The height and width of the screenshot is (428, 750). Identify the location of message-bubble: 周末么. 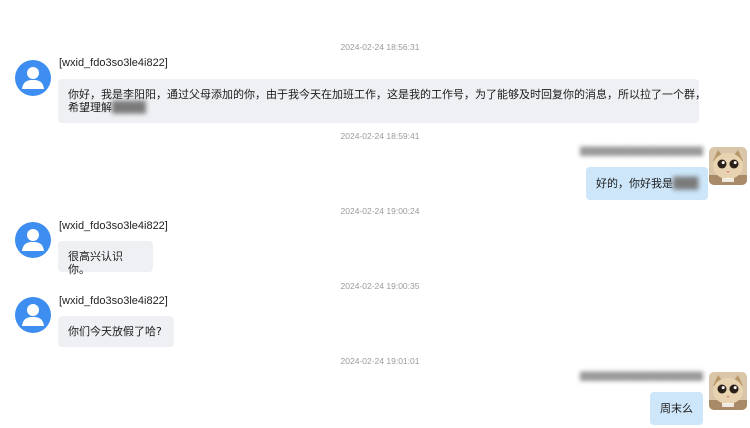
(676, 408).